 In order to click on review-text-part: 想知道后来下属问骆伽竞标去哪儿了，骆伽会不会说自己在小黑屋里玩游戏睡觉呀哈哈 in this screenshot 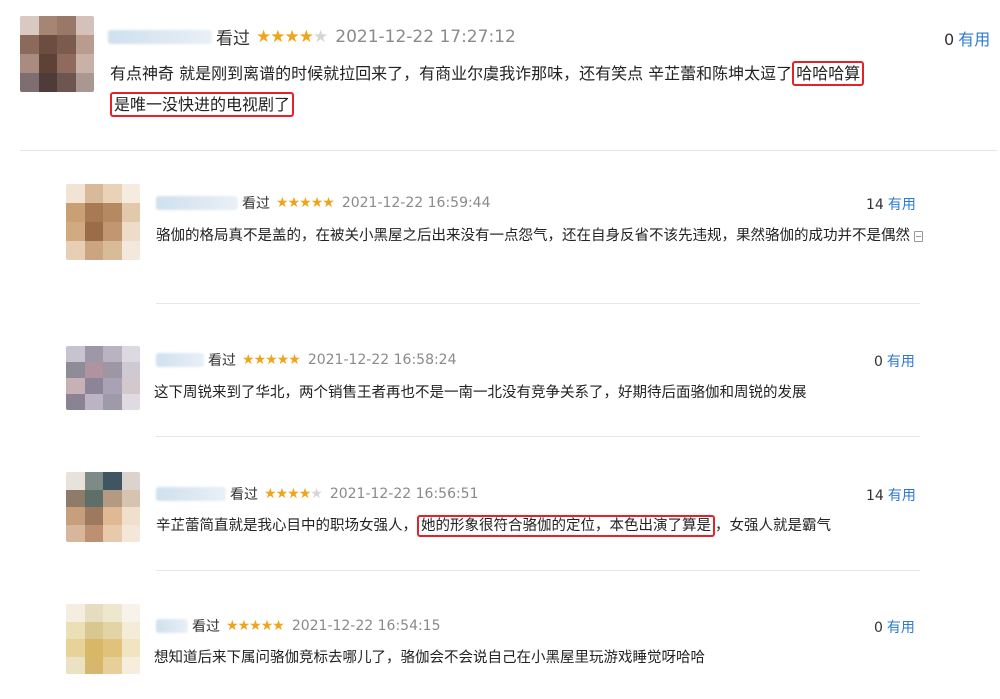, I will do `click(429, 658)`.